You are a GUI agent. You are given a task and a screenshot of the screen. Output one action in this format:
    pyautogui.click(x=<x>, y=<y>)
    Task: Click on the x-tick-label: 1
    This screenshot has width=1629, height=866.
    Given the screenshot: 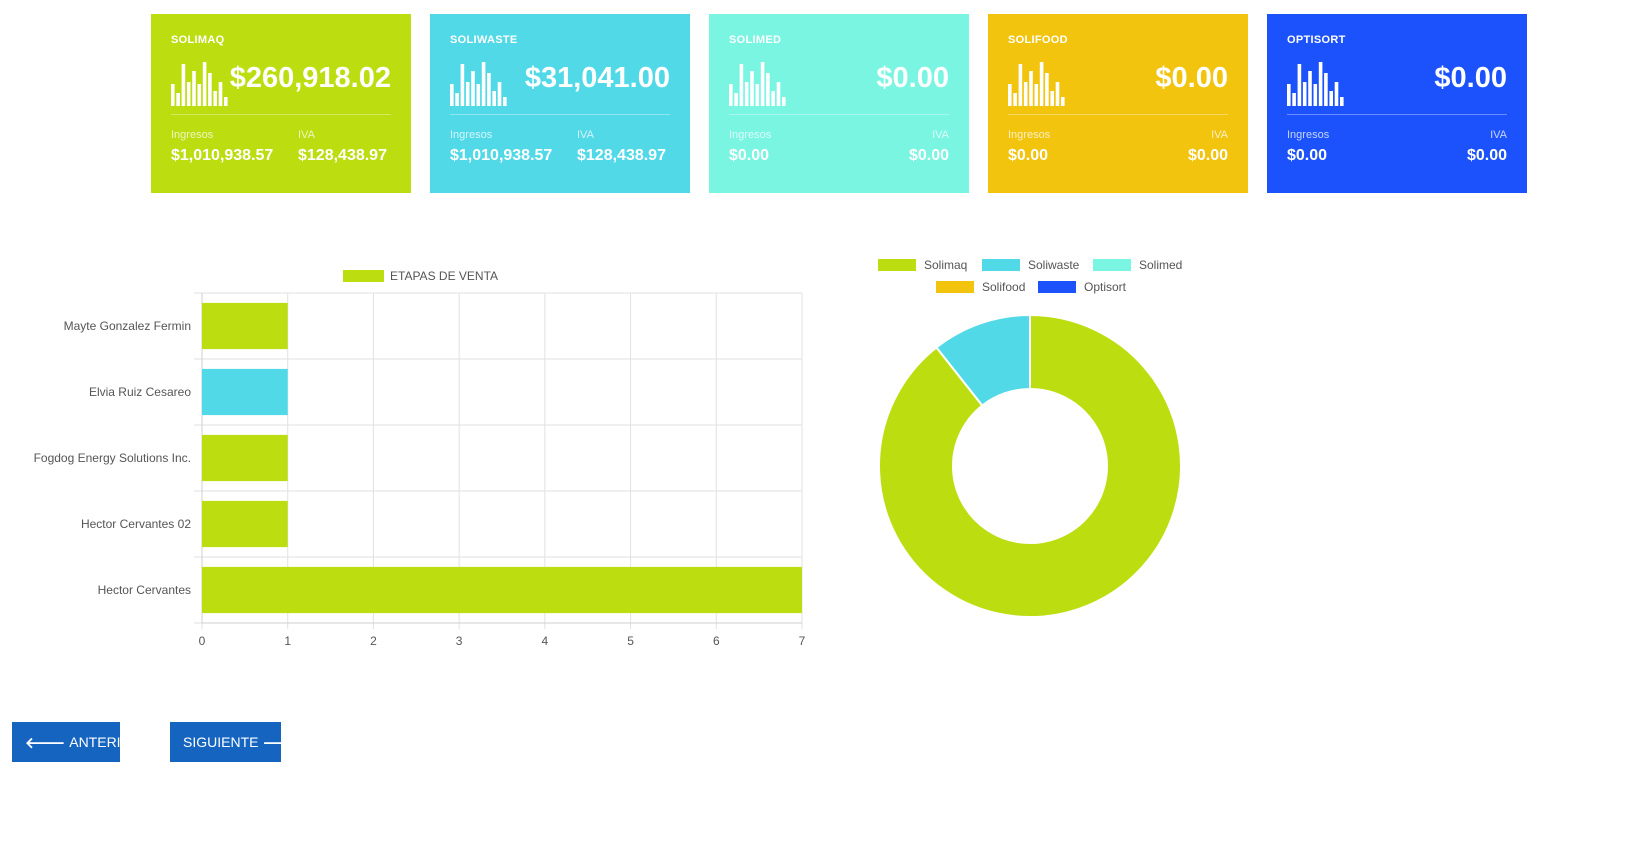 What is the action you would take?
    pyautogui.click(x=287, y=641)
    